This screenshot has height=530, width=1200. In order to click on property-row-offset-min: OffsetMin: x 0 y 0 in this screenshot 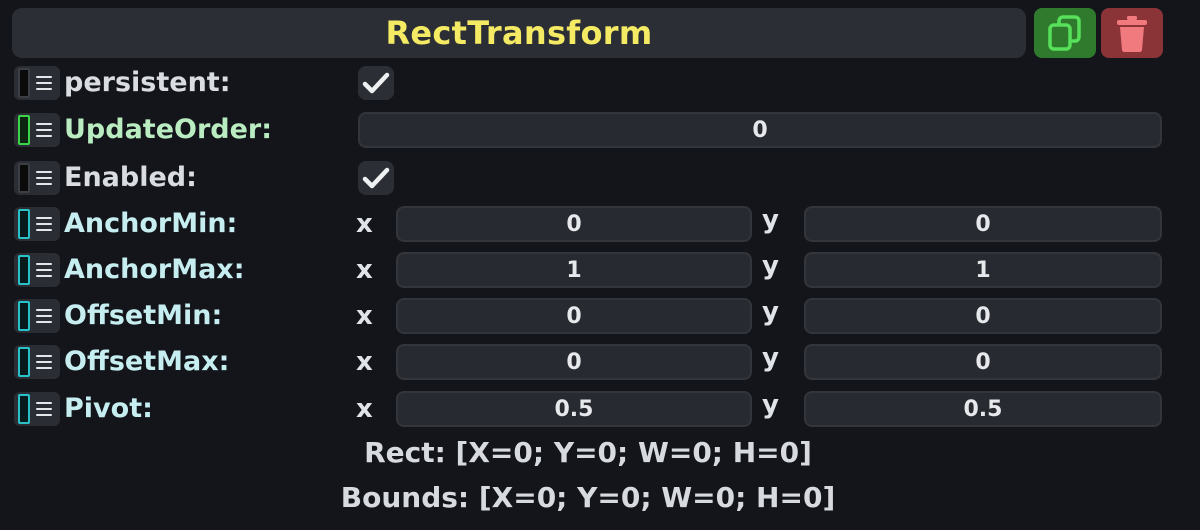, I will do `click(592, 316)`.